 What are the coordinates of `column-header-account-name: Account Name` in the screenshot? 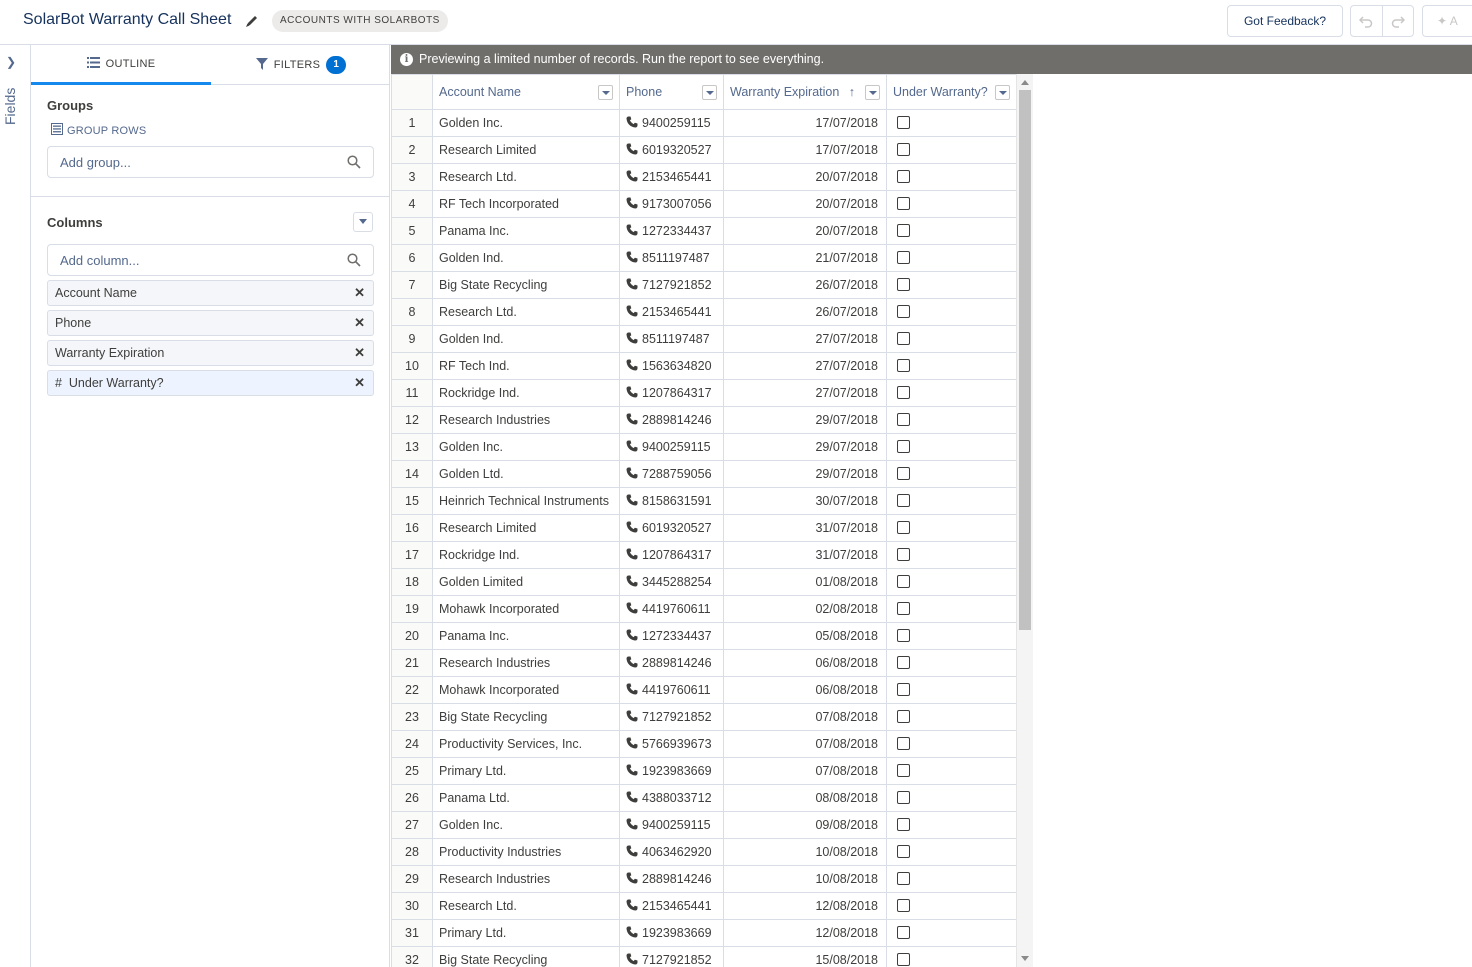 It's located at (526, 92).